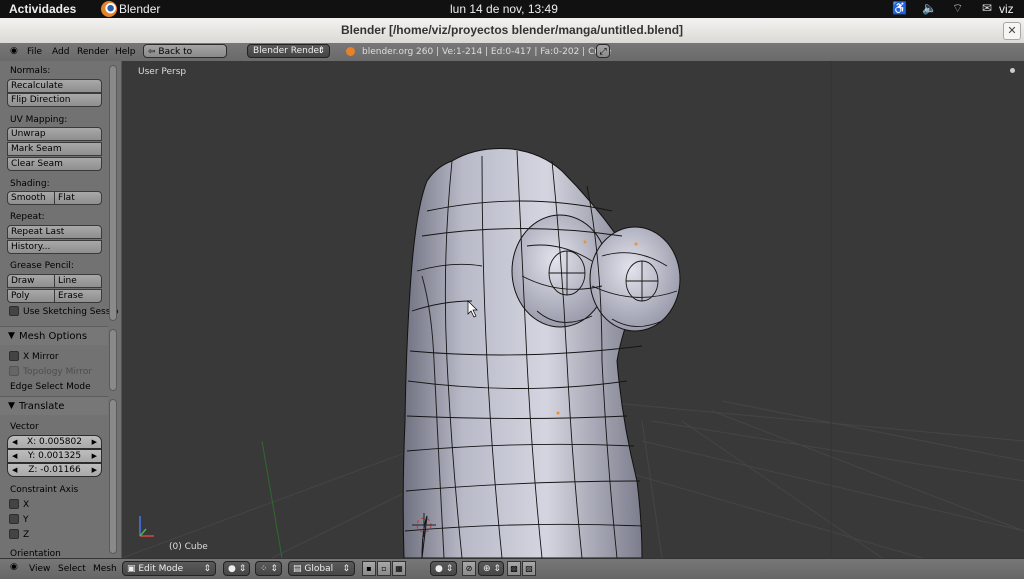 This screenshot has height=579, width=1024. Describe the element at coordinates (139, 9) in the screenshot. I see `app-menu: Blender` at that location.